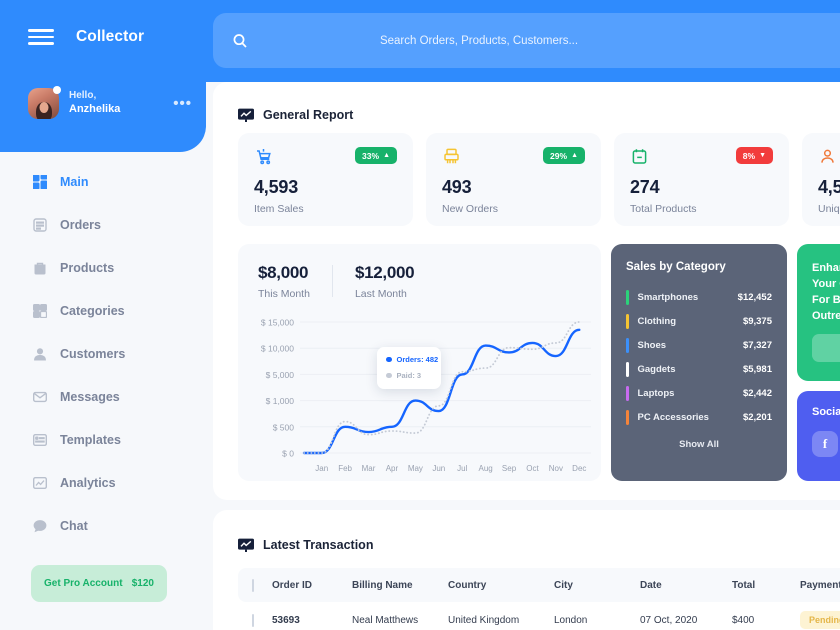 The height and width of the screenshot is (630, 840). Describe the element at coordinates (701, 179) in the screenshot. I see `stat-card-total-products: 8% ▼ 274 Total Products` at that location.